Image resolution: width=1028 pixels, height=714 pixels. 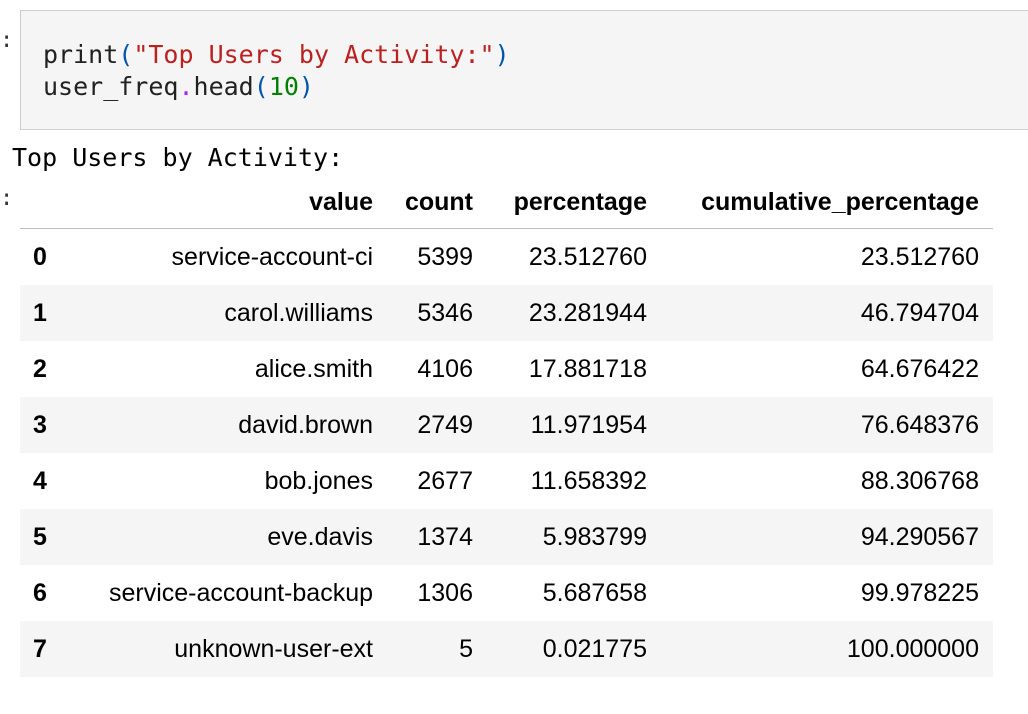 What do you see at coordinates (40, 256) in the screenshot?
I see `row-index: 0` at bounding box center [40, 256].